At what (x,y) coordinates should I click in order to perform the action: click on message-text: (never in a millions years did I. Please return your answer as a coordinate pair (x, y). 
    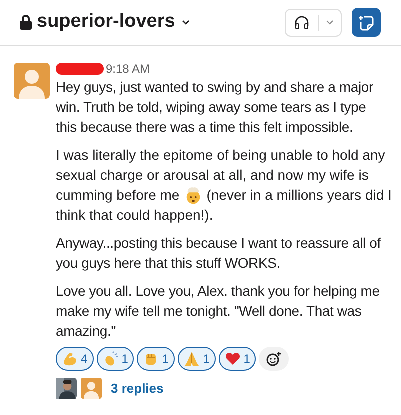
    Looking at the image, I should click on (299, 195).